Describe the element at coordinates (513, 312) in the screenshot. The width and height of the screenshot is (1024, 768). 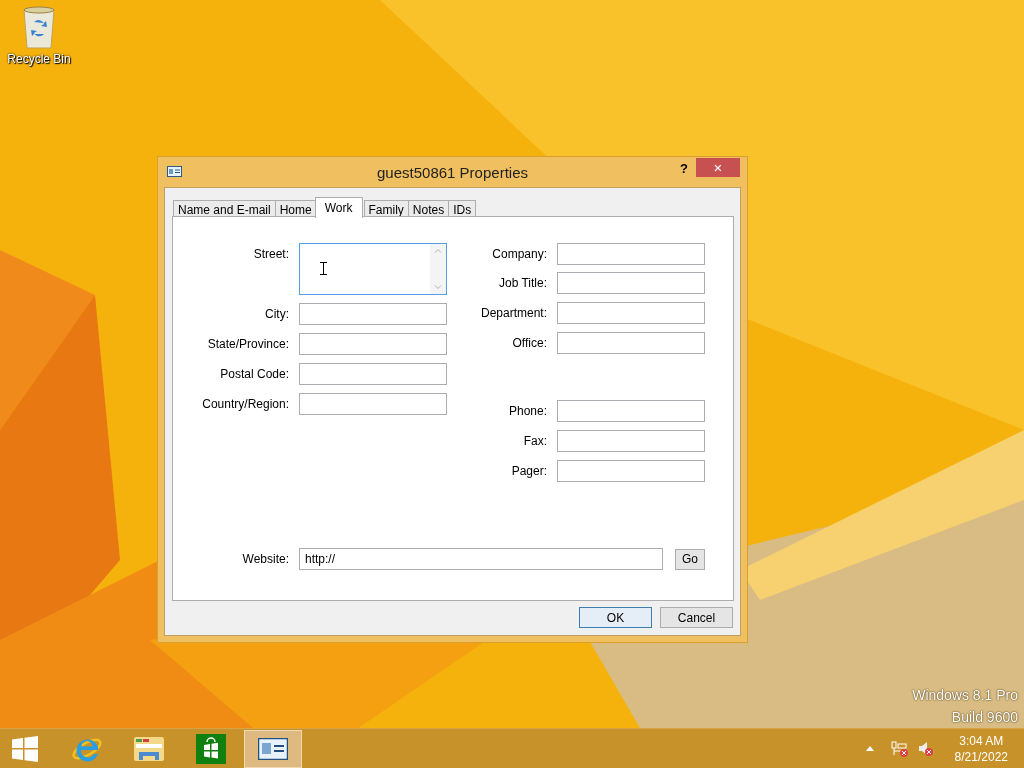
I see `field-label: Department:` at that location.